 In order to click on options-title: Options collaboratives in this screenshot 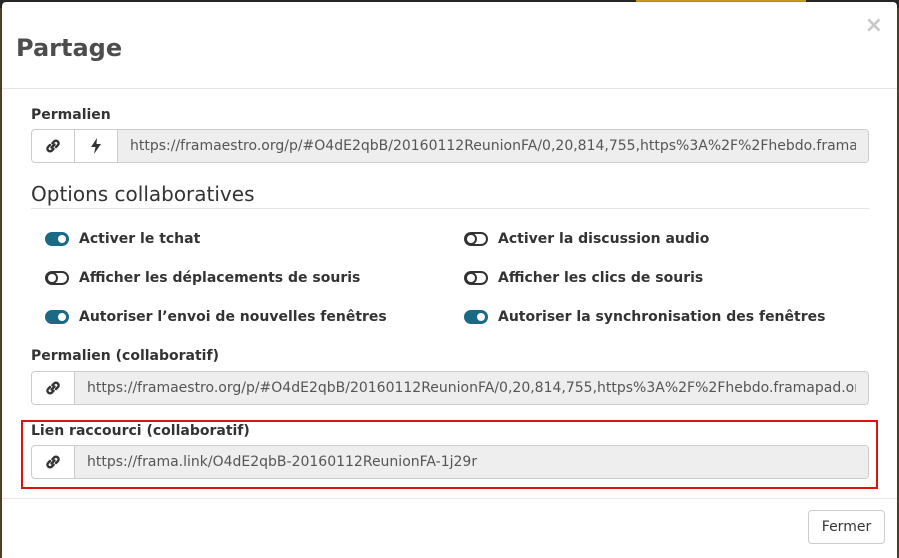, I will do `click(143, 194)`.